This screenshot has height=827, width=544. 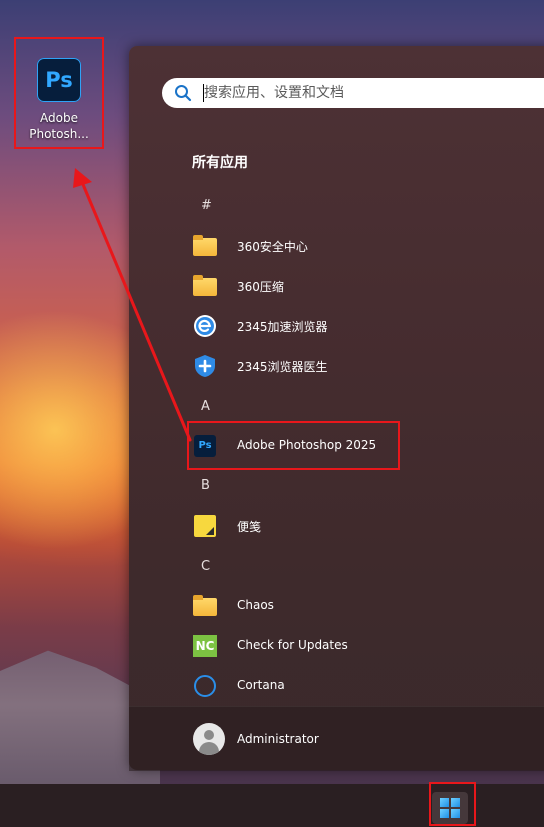 What do you see at coordinates (255, 605) in the screenshot?
I see `app-label: Chaos` at bounding box center [255, 605].